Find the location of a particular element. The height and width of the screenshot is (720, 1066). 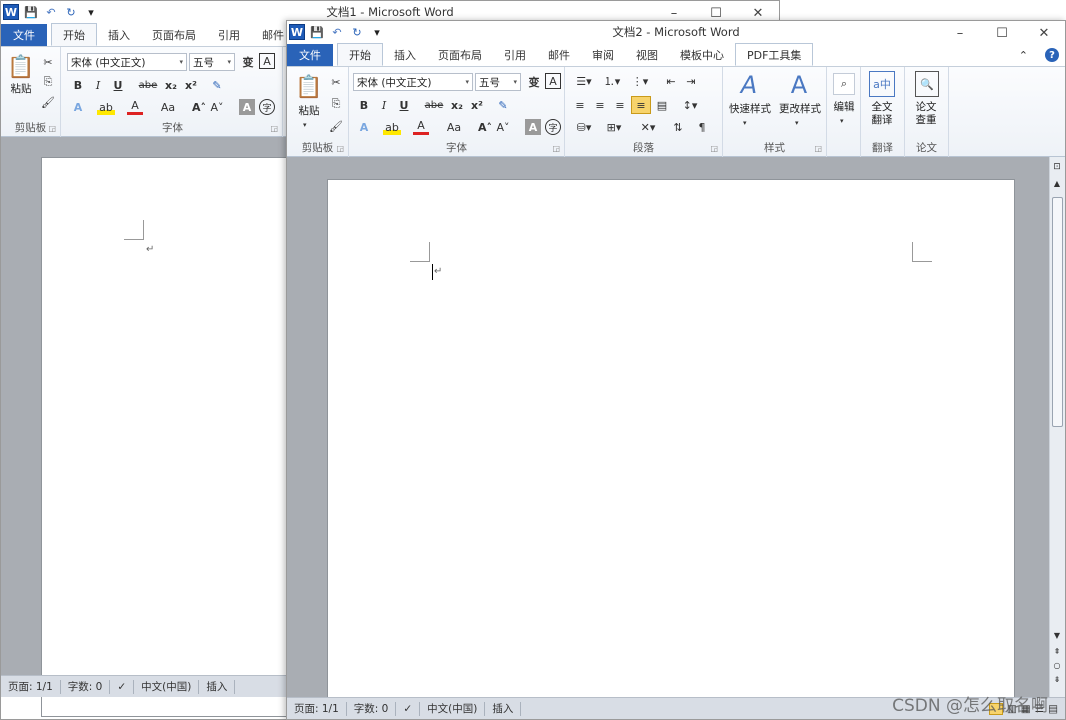

change-styles-button: 更改样式 is located at coordinates (800, 109).